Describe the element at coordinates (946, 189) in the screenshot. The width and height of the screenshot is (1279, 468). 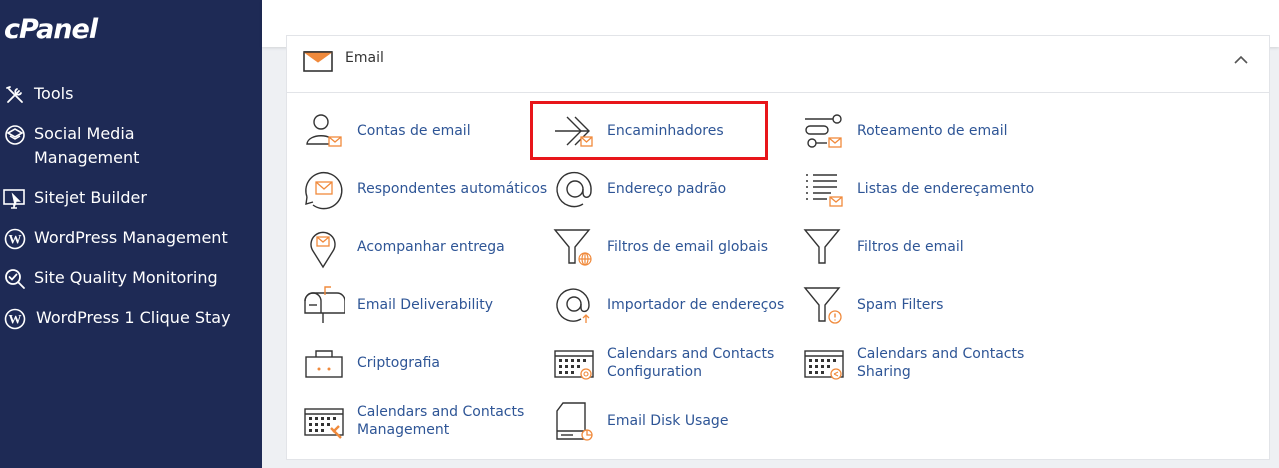
I see `tool-label: Listas de endereçamento` at that location.